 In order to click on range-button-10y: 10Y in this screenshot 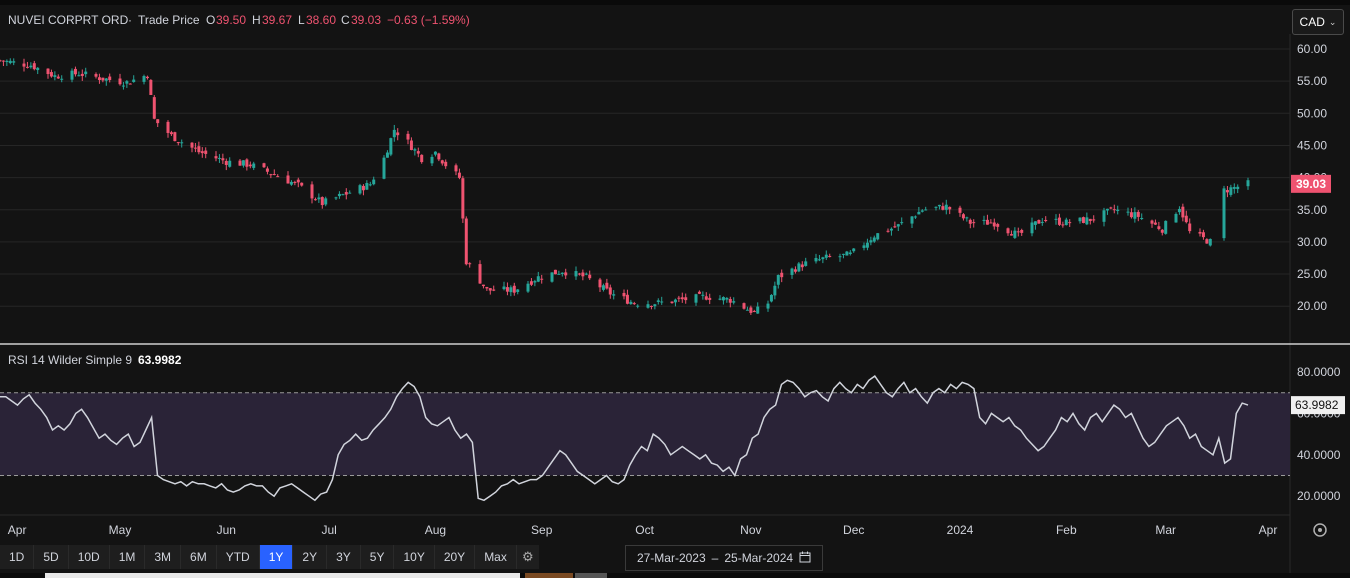, I will do `click(414, 557)`.